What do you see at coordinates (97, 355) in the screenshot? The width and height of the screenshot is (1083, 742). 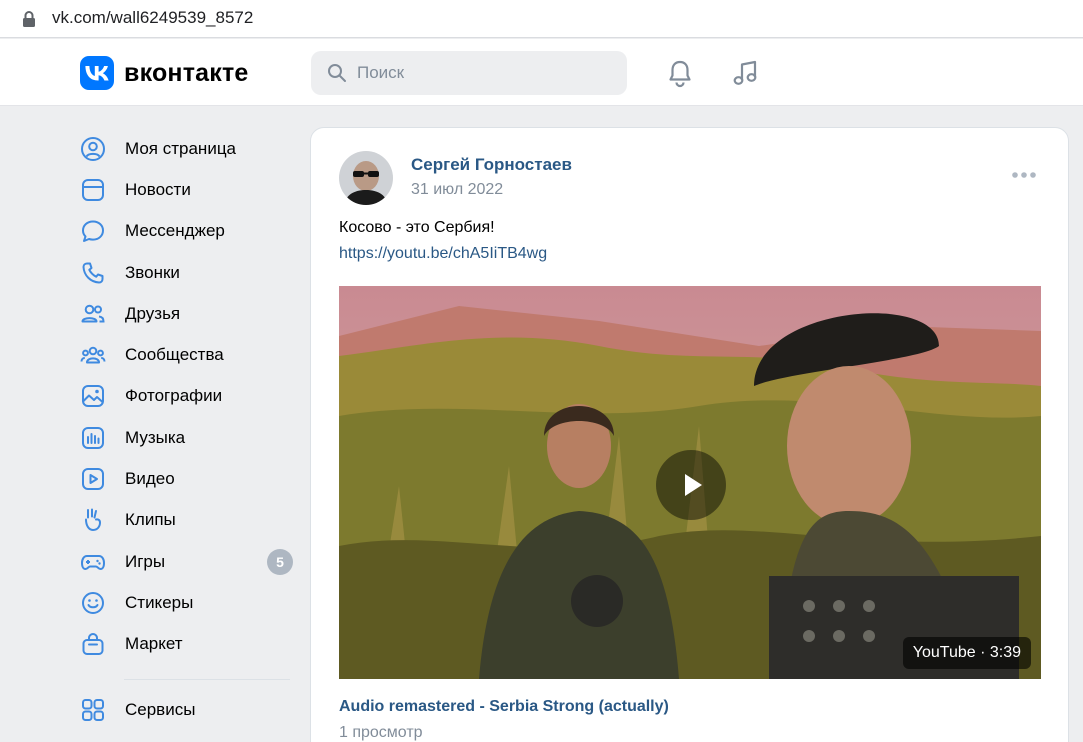 I see `communities-icon` at bounding box center [97, 355].